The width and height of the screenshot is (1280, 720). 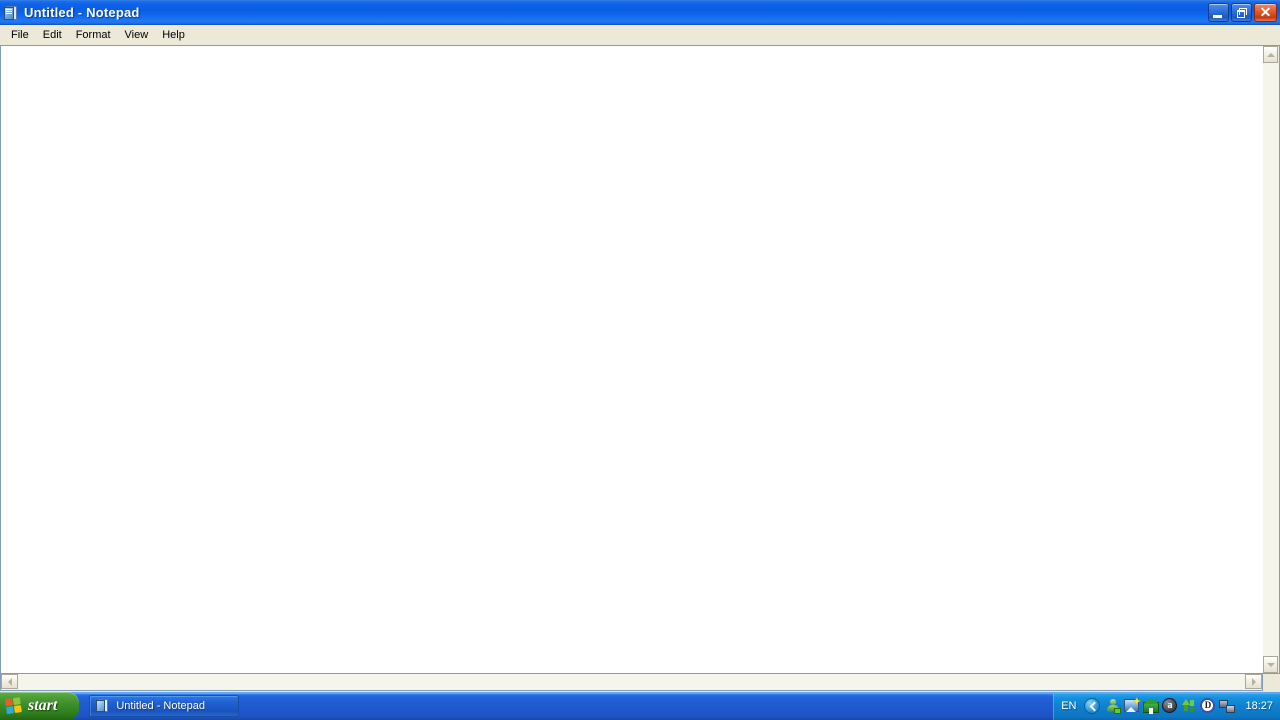 I want to click on windows-flag-icon, so click(x=14, y=705).